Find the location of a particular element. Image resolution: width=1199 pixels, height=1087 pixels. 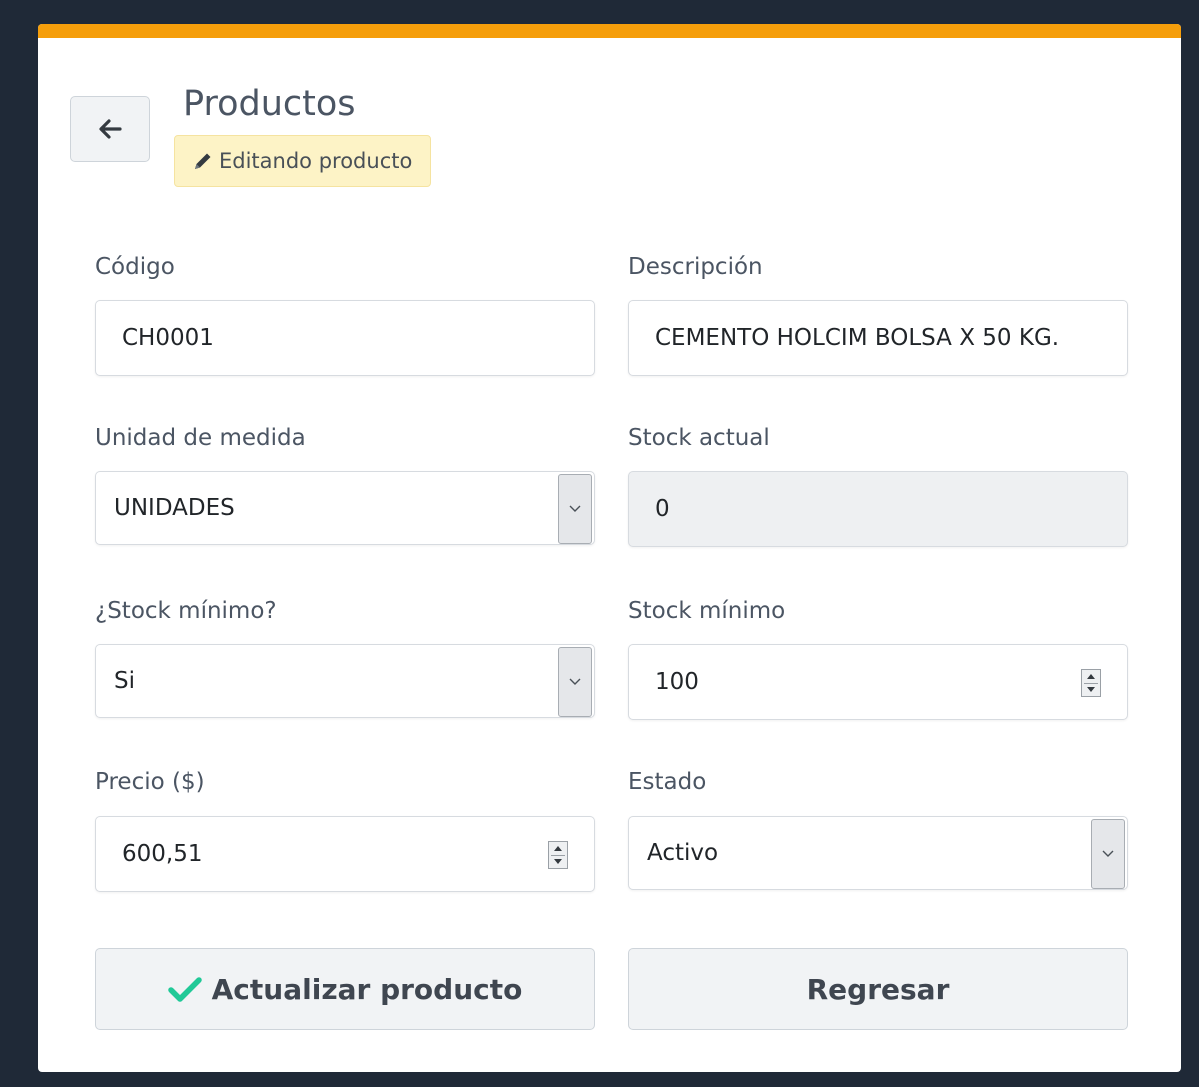

stock-minimo-flag-label: ¿Stock mínimo? is located at coordinates (186, 611).